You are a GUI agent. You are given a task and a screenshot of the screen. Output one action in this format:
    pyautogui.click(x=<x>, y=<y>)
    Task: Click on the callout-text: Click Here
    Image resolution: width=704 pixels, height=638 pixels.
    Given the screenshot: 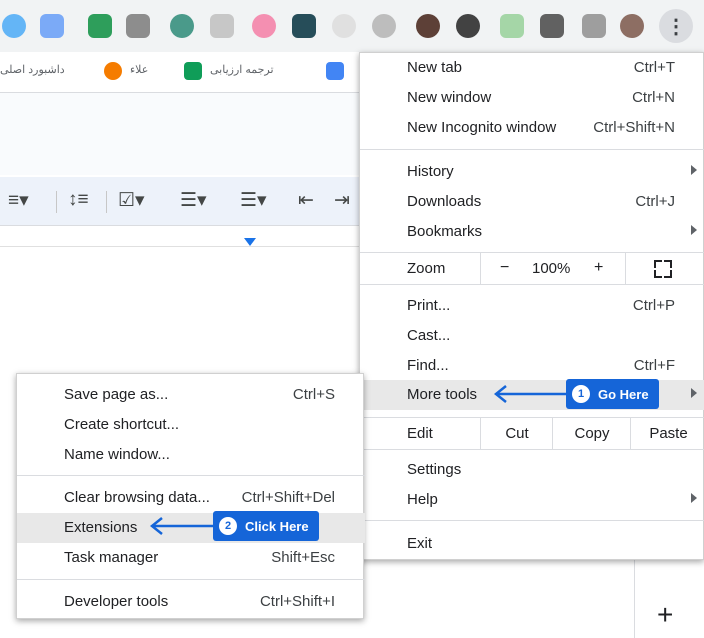 What is the action you would take?
    pyautogui.click(x=277, y=526)
    